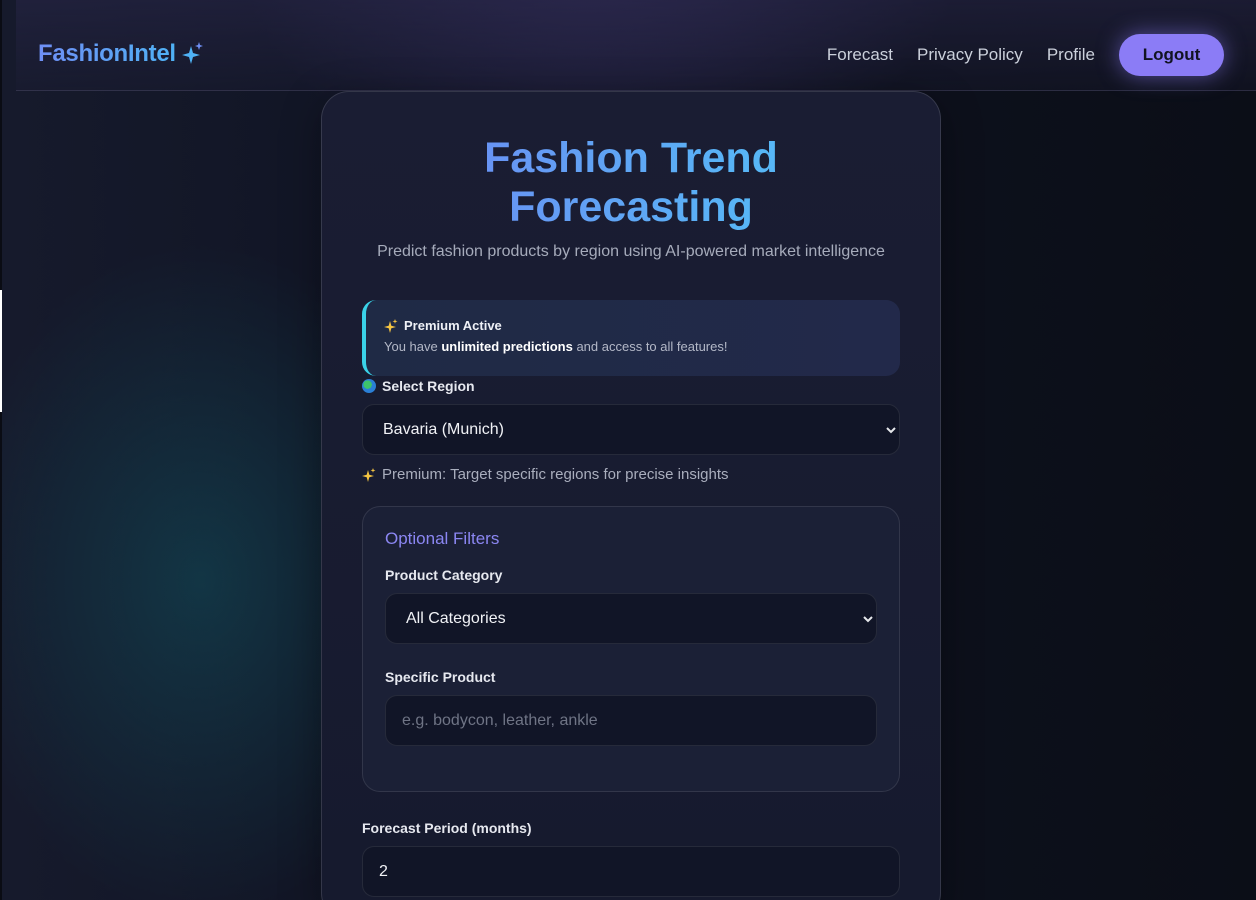 The height and width of the screenshot is (900, 1256). Describe the element at coordinates (428, 386) in the screenshot. I see `region-label-text: Select Region` at that location.